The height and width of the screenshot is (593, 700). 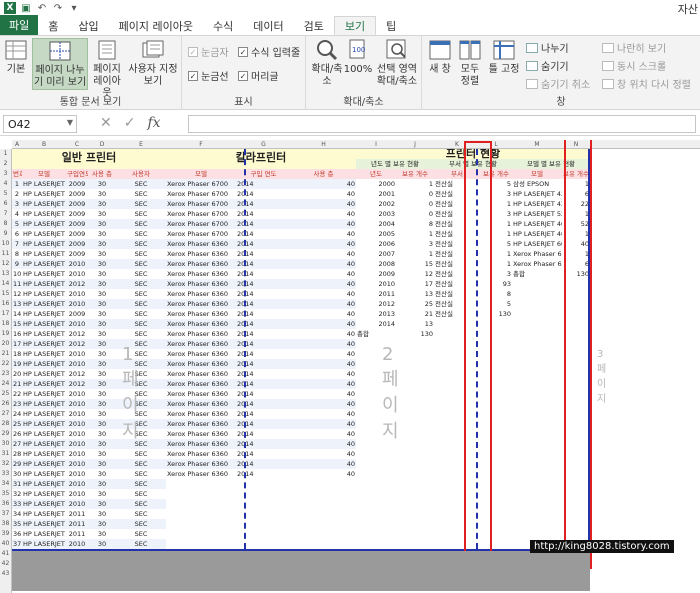 I want to click on row-header-29: 29, so click(x=5, y=434).